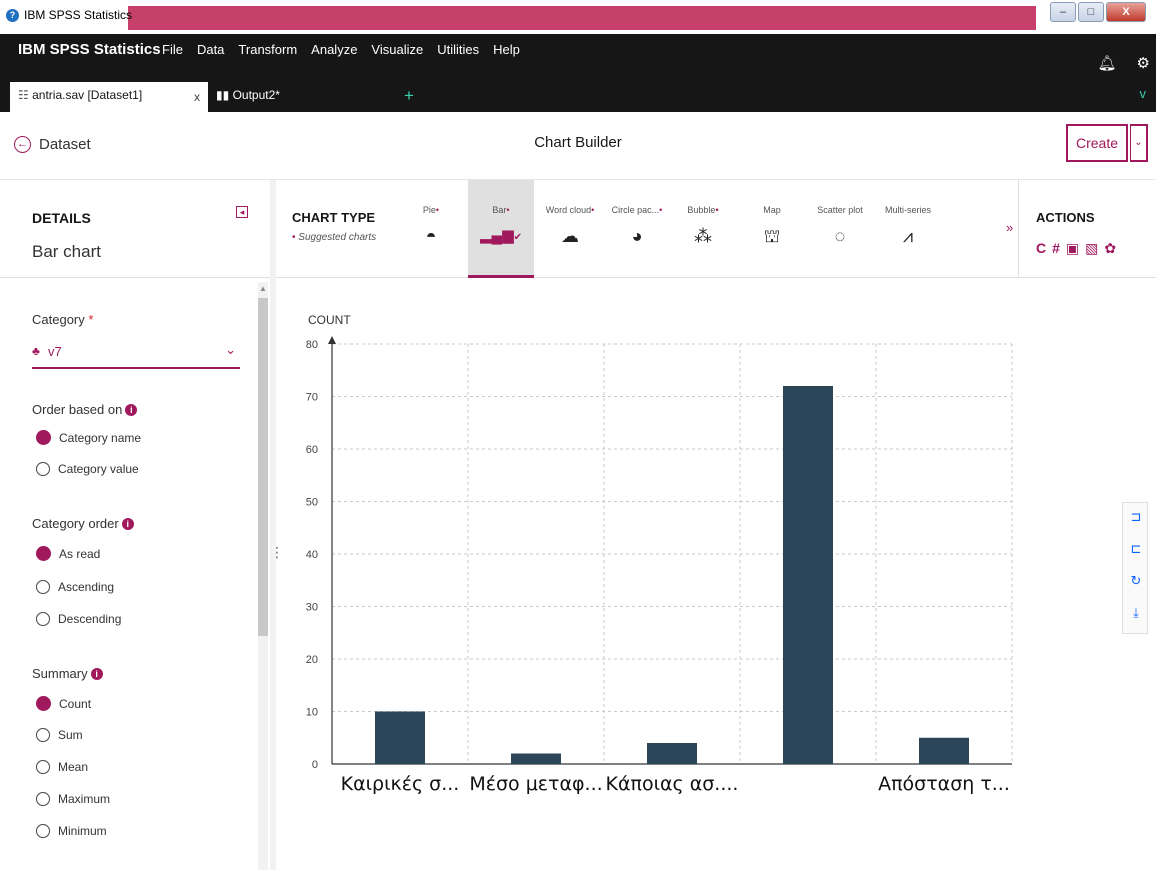  Describe the element at coordinates (71, 831) in the screenshot. I see `radio-minimum: Minimum` at that location.